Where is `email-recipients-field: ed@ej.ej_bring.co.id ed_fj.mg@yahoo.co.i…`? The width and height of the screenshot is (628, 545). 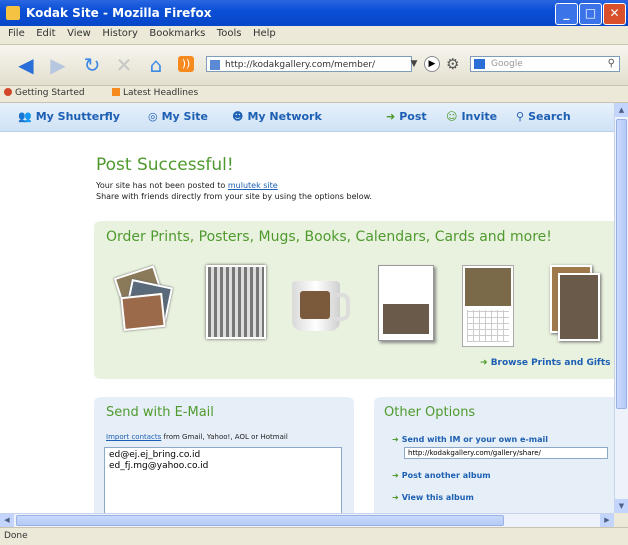 email-recipients-field: ed@ej.ej_bring.co.id ed_fj.mg@yahoo.co.i… is located at coordinates (223, 480).